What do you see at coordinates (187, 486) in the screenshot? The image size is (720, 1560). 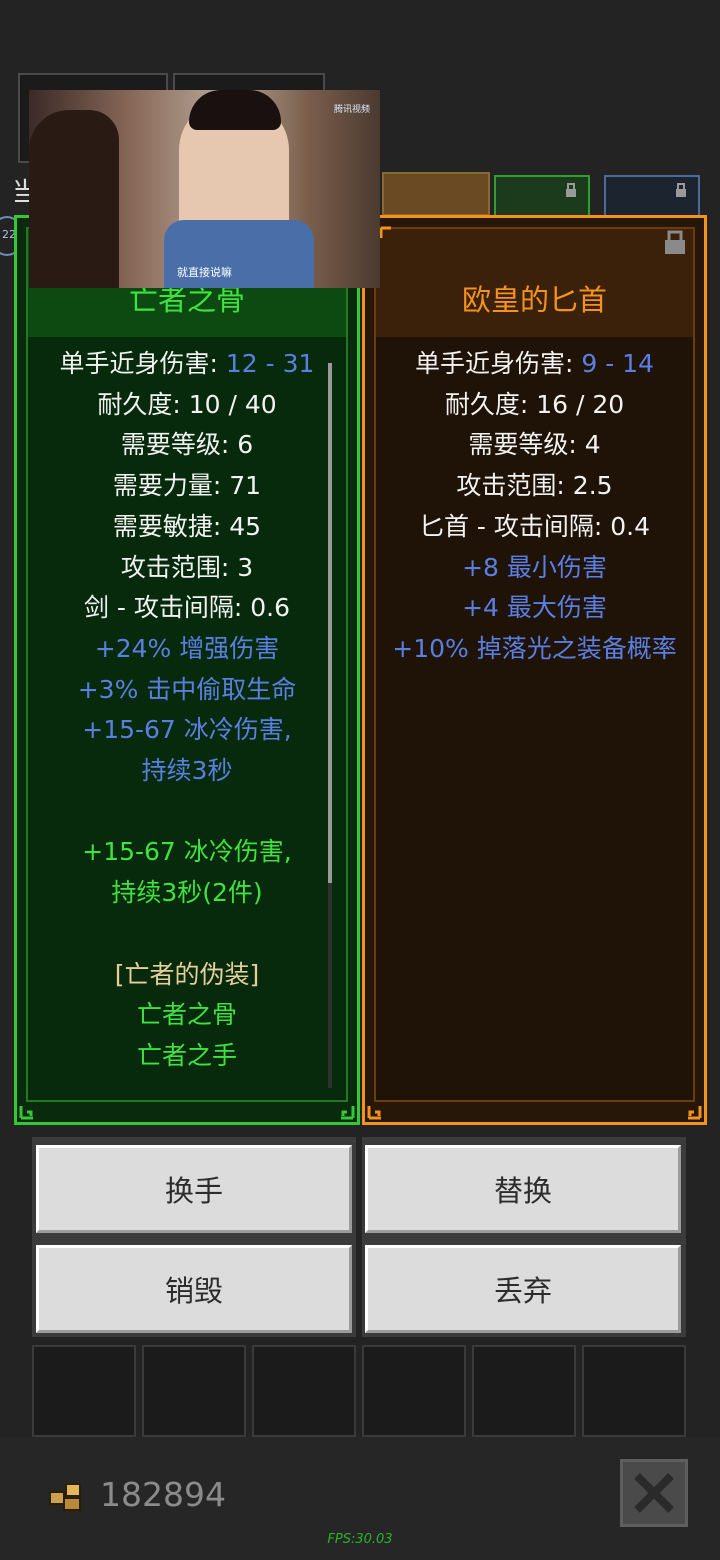 I see `stat-line: 需要力量: 71` at bounding box center [187, 486].